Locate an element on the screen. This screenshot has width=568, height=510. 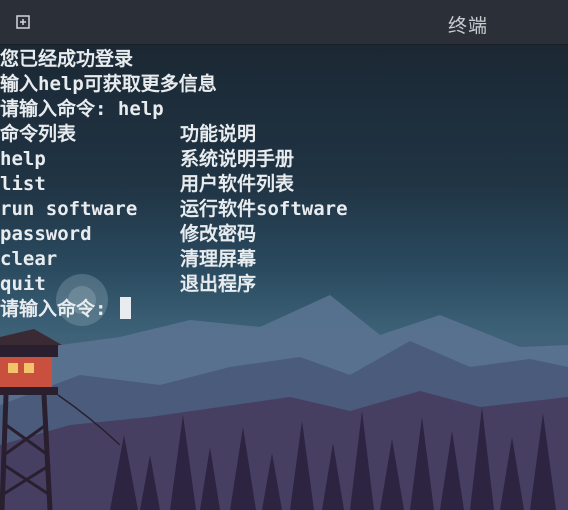
command-row: run software 运行软件software is located at coordinates (174, 209).